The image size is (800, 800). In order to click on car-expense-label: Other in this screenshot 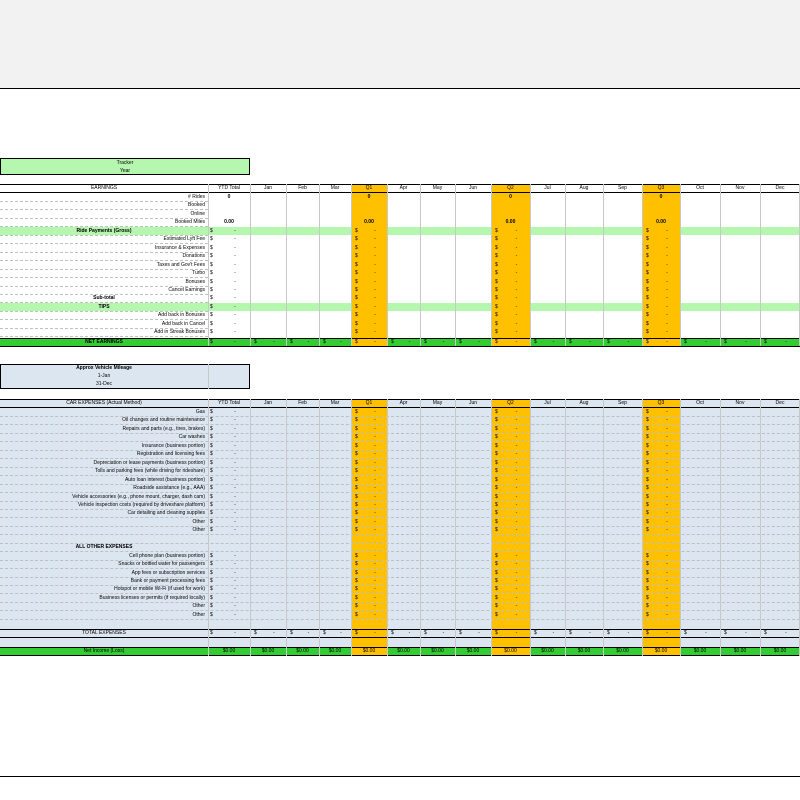, I will do `click(104, 530)`.